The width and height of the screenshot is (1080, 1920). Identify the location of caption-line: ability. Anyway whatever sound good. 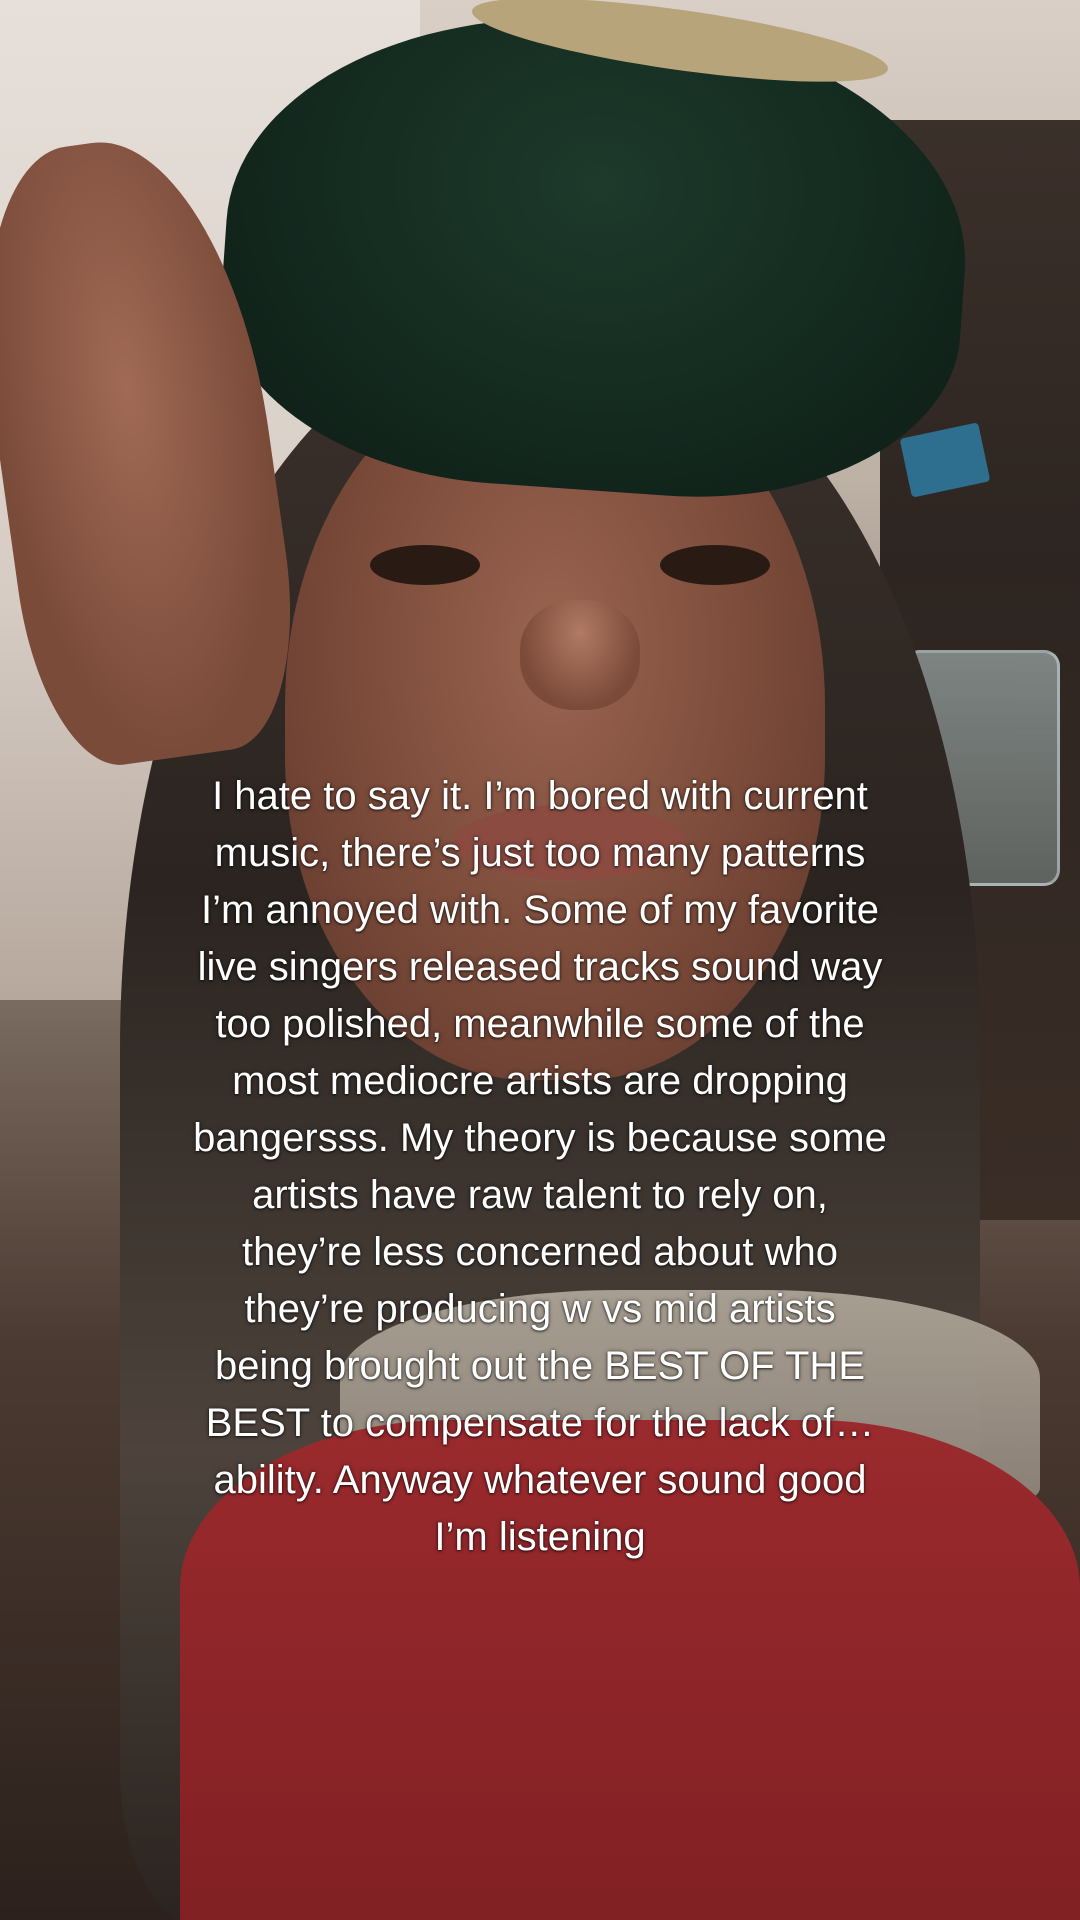
(540, 1480).